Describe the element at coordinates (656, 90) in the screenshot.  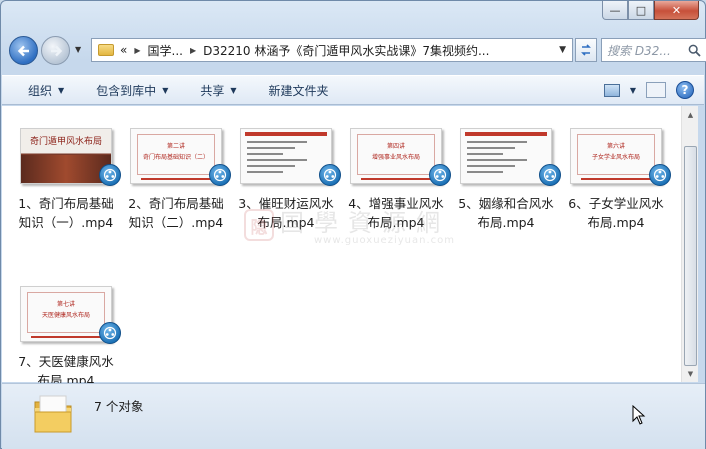
I see `preview-pane-icon` at that location.